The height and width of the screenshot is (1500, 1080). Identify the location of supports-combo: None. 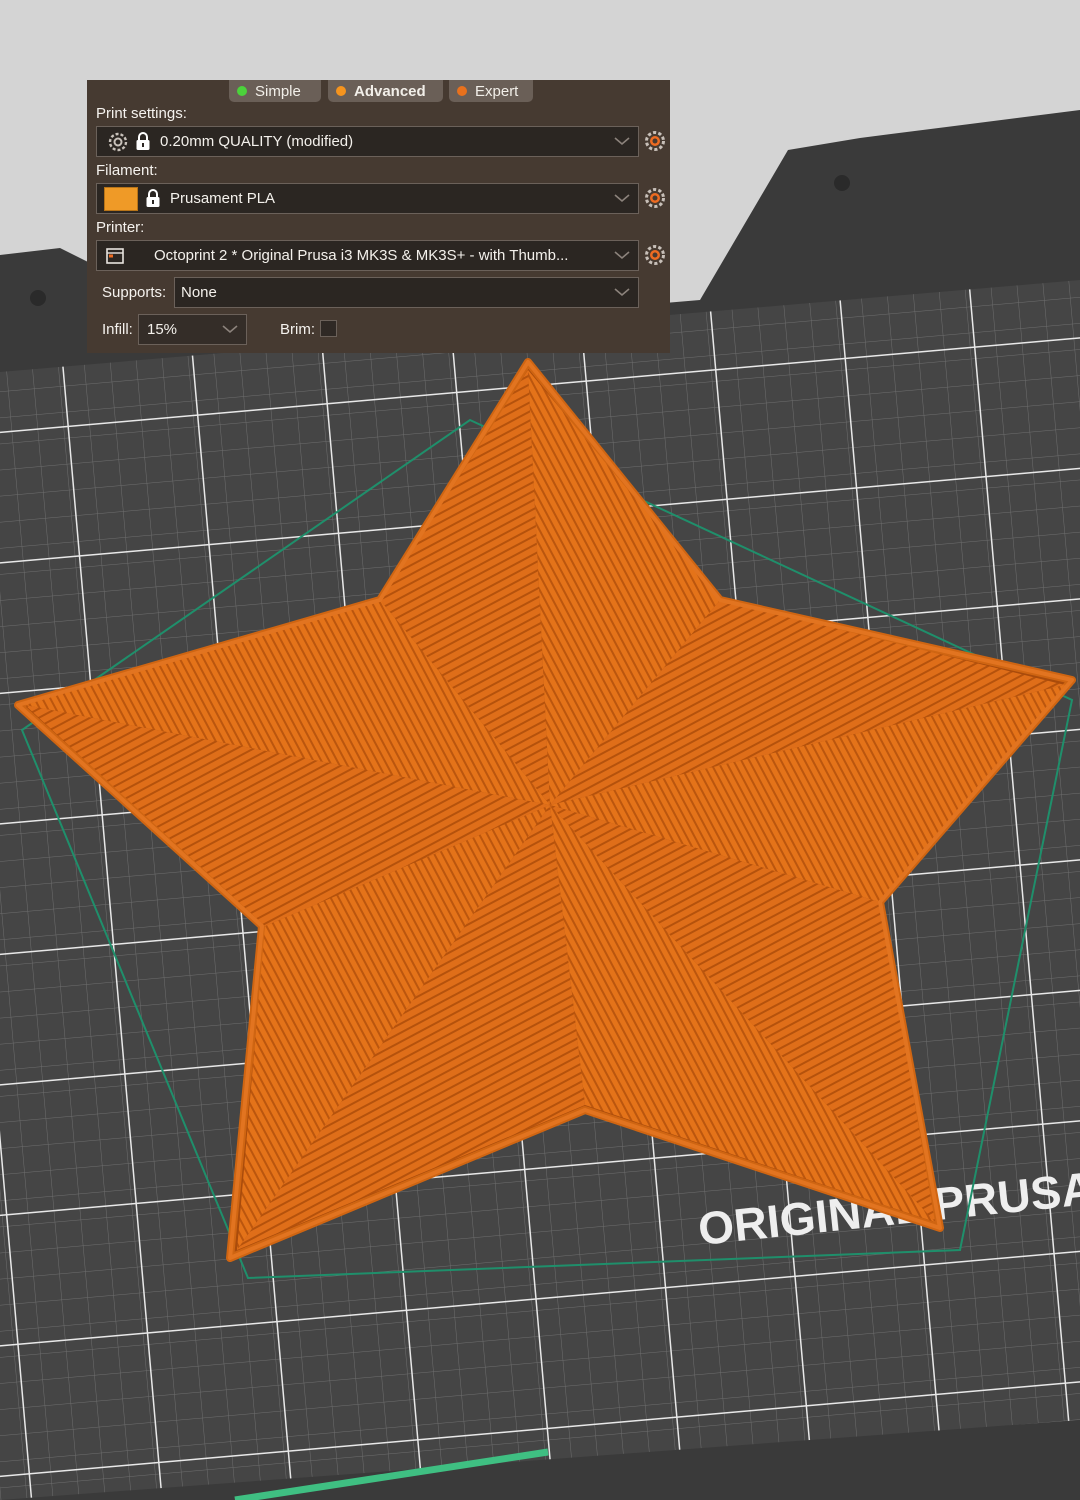
(406, 292).